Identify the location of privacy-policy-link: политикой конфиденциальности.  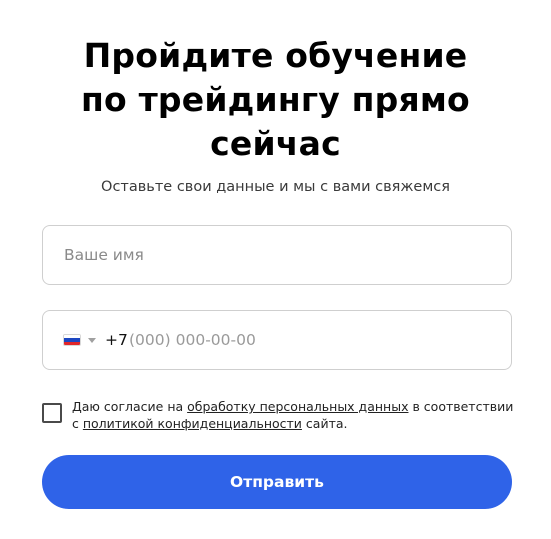
(192, 423).